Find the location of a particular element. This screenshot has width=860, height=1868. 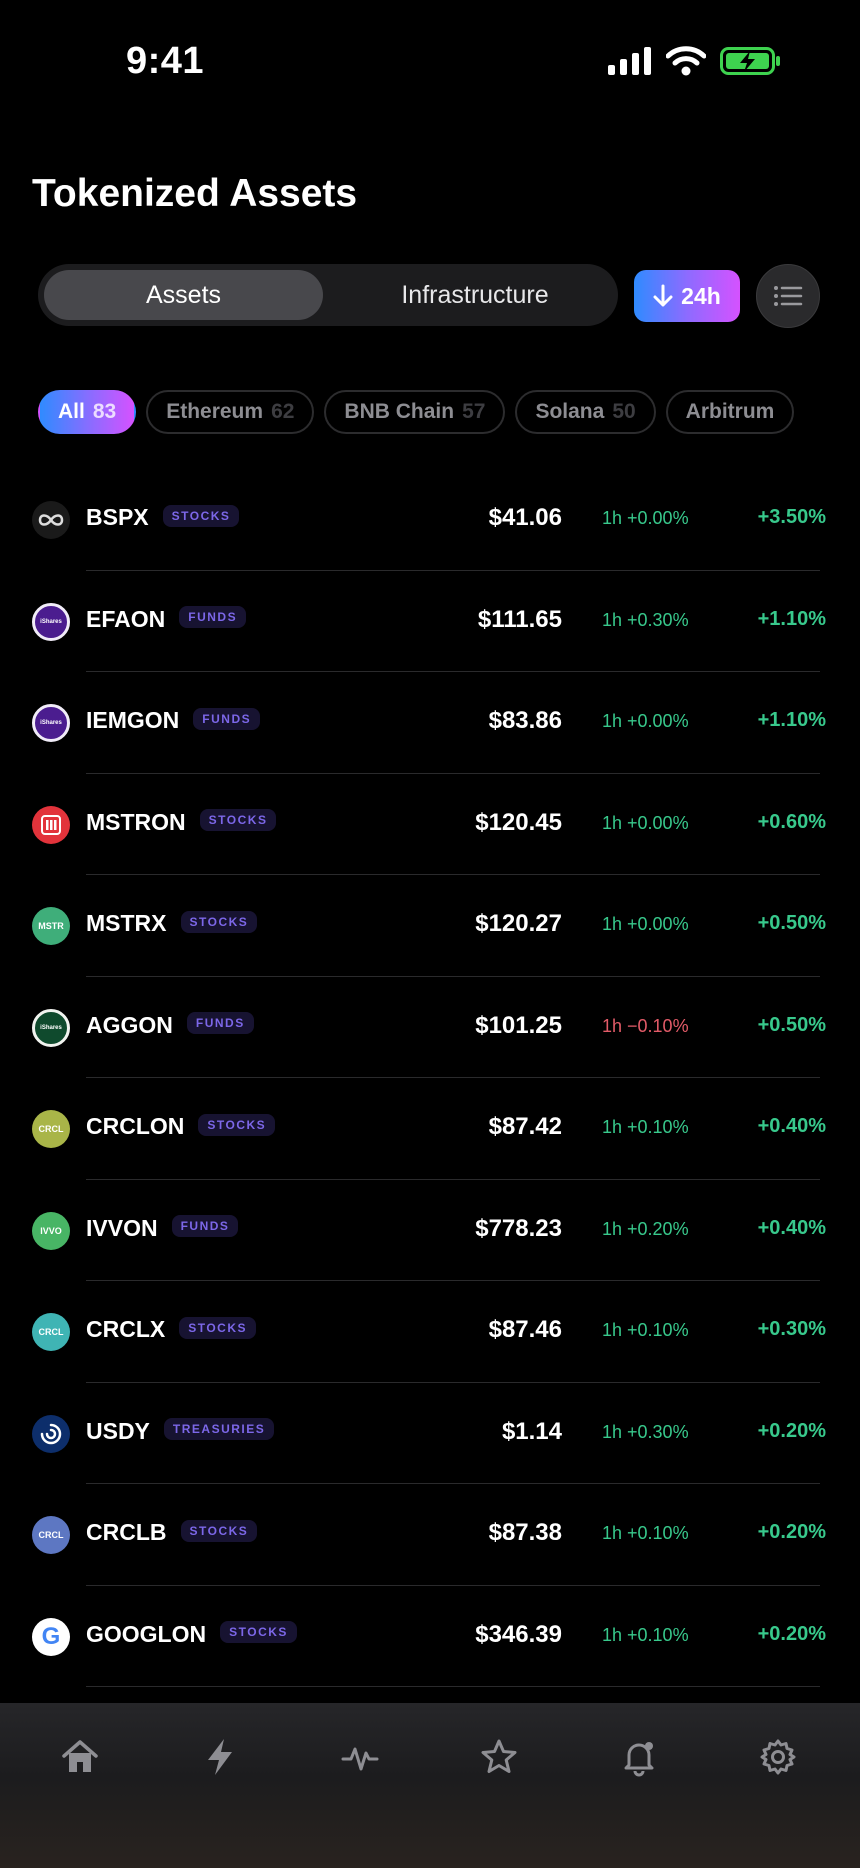

lightning-icon is located at coordinates (220, 1757).